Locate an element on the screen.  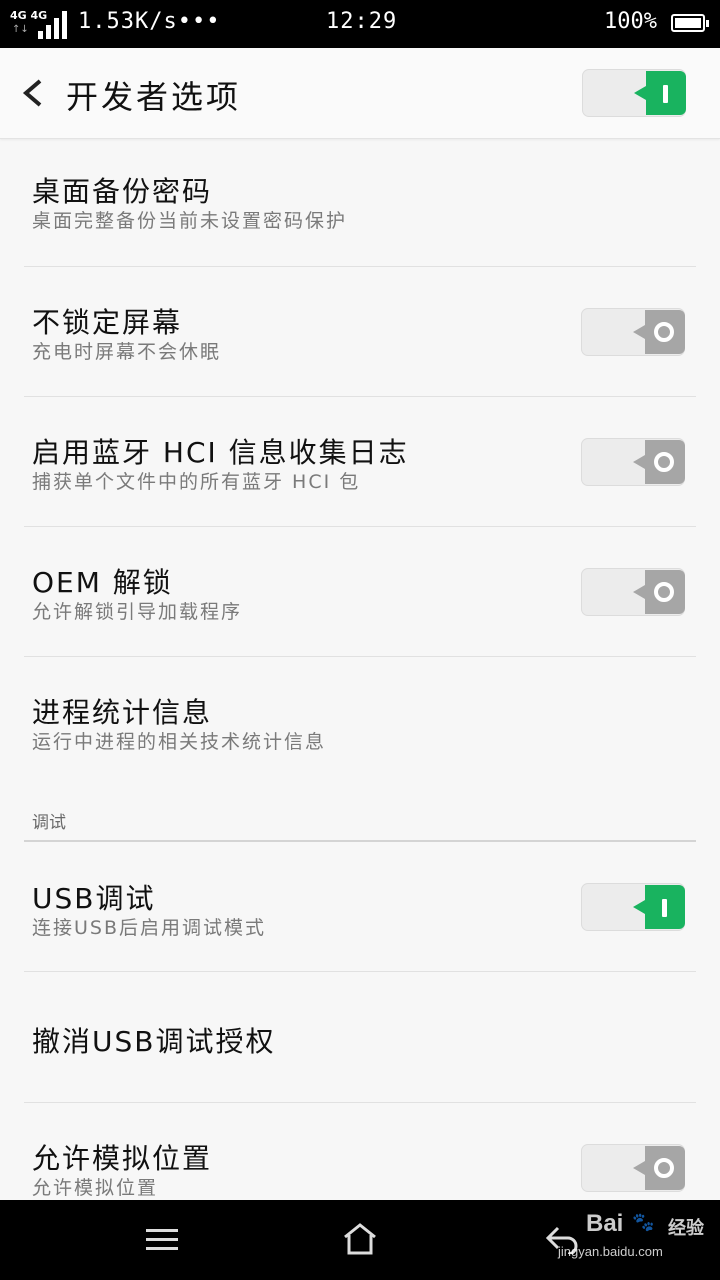
network-speed: 1.53K/s••• is located at coordinates (149, 21).